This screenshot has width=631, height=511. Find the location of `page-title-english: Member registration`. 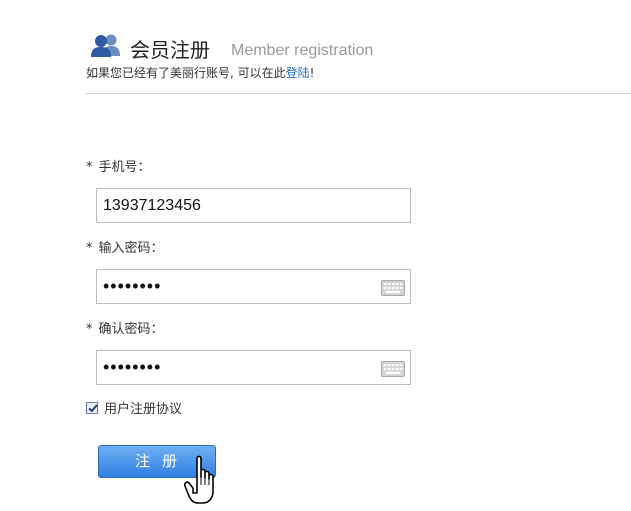

page-title-english: Member registration is located at coordinates (302, 50).